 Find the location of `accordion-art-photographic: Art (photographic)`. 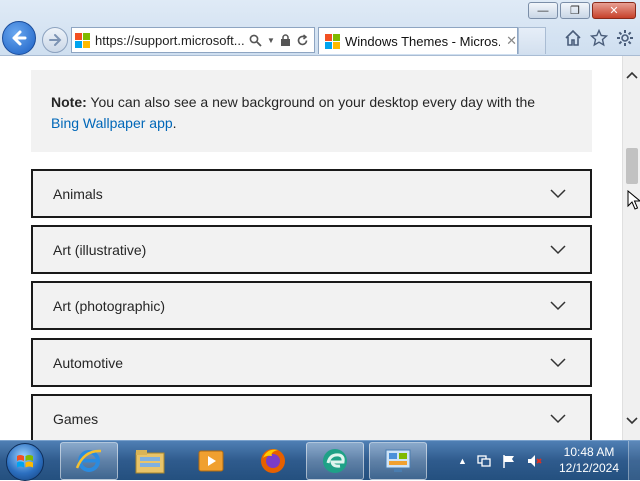

accordion-art-photographic: Art (photographic) is located at coordinates (311, 305).